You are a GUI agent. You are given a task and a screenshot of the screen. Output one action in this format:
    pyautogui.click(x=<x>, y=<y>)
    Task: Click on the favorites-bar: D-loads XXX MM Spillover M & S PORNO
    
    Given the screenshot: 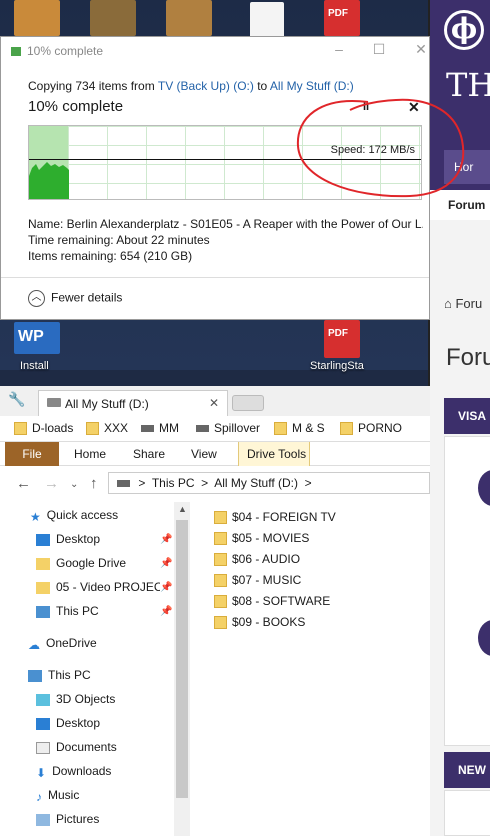 What is the action you would take?
    pyautogui.click(x=215, y=429)
    